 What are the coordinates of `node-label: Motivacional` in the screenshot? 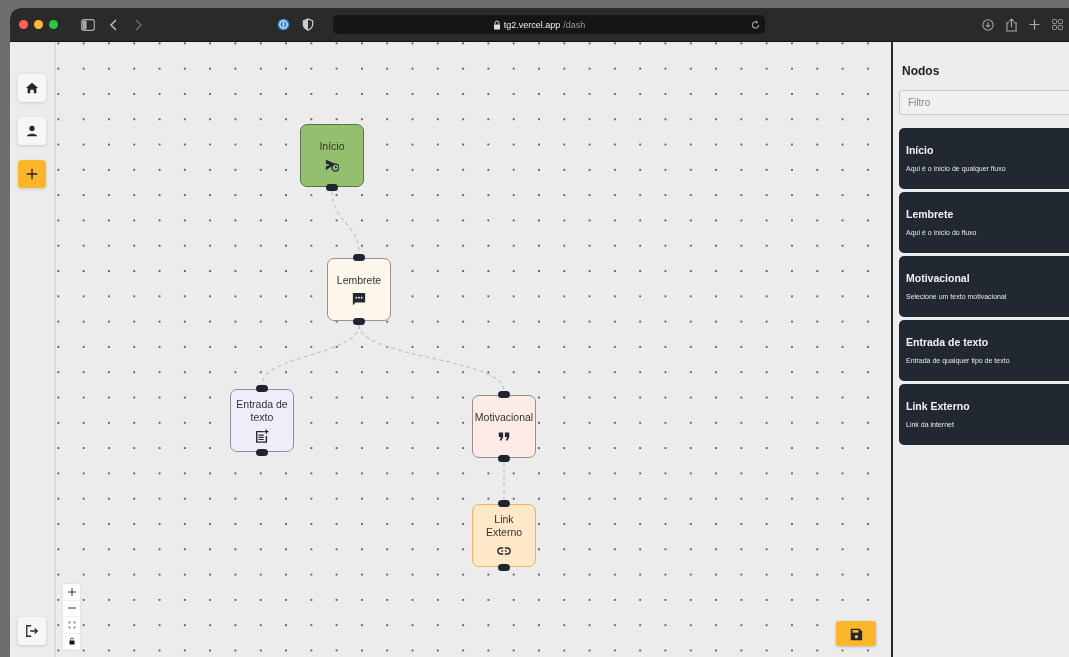 It's located at (504, 417).